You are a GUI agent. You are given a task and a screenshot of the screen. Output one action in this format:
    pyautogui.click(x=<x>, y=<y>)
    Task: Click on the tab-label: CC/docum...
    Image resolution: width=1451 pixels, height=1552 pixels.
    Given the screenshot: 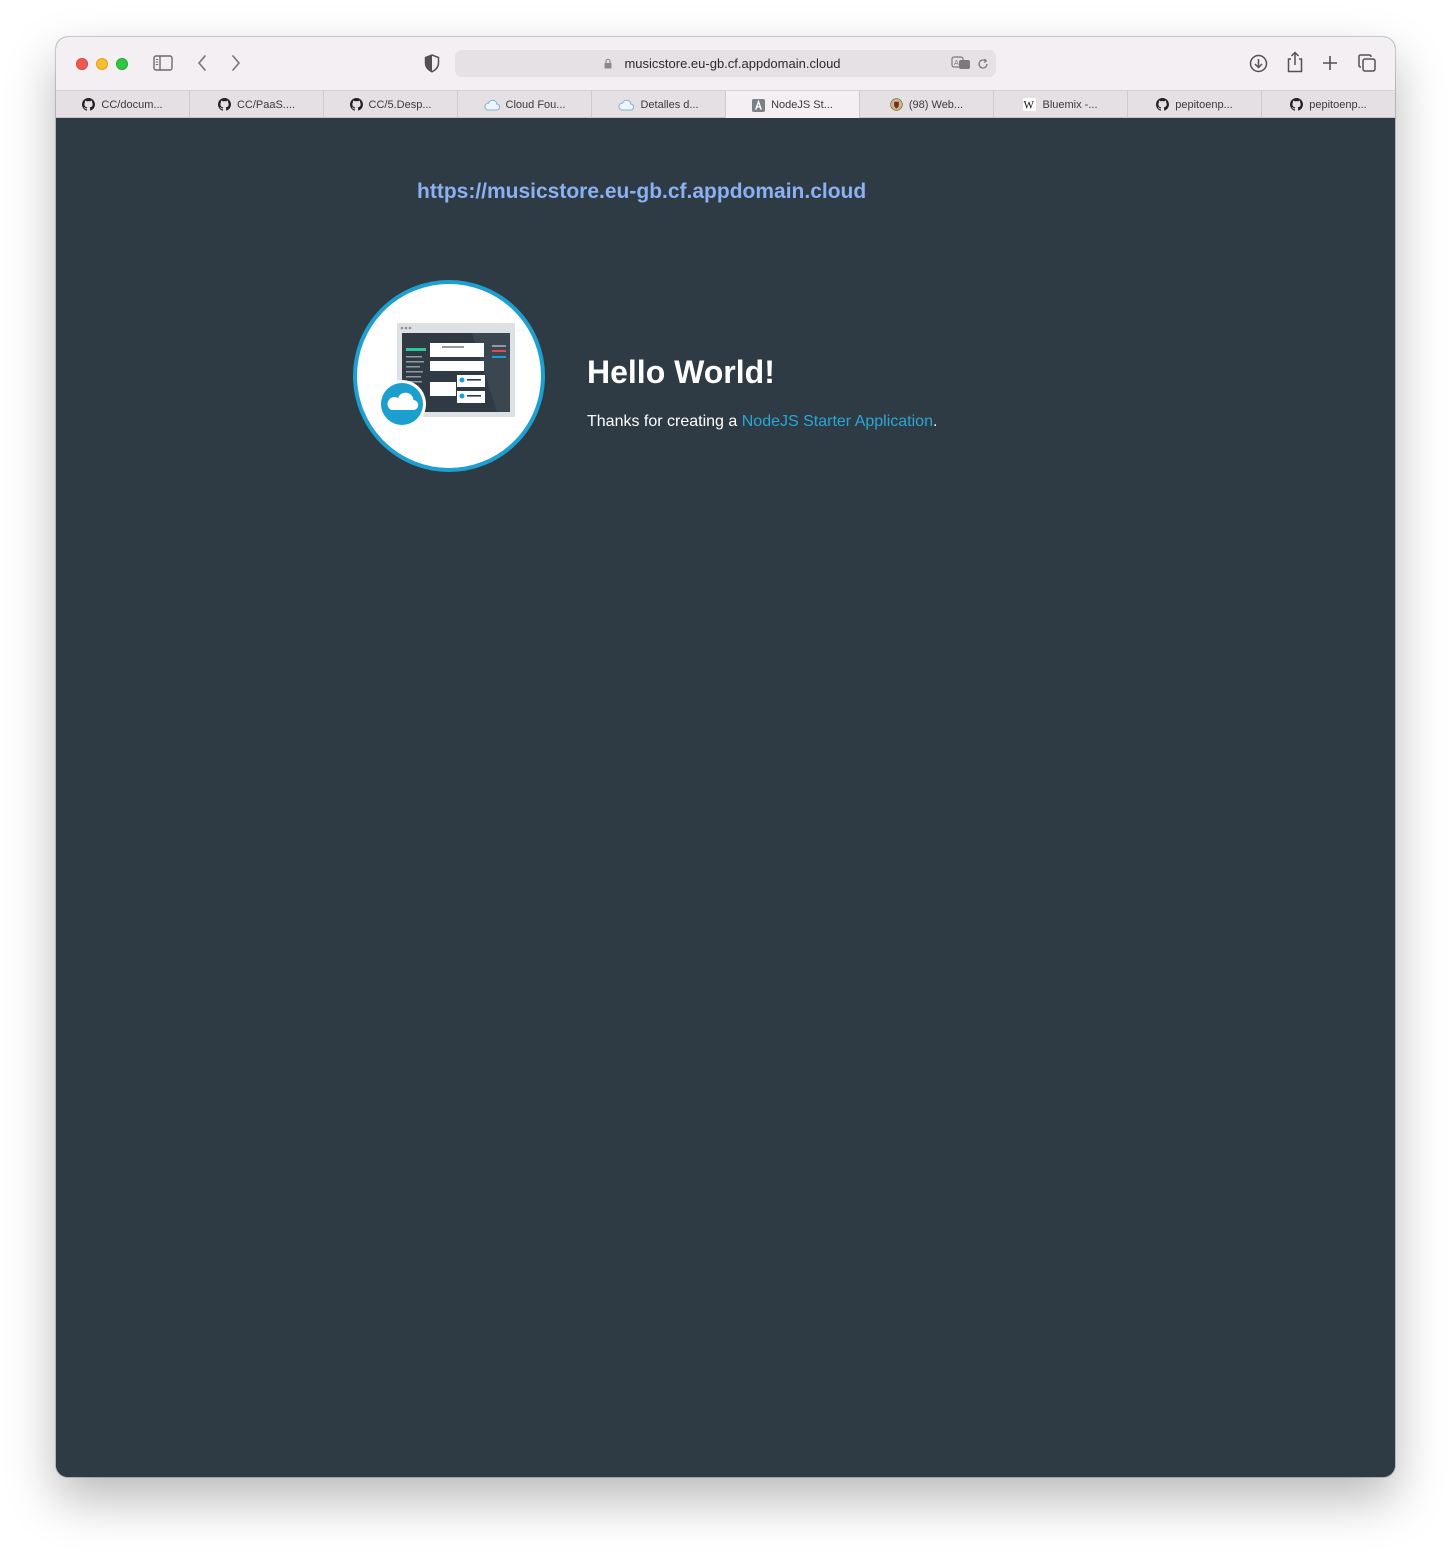 What is the action you would take?
    pyautogui.click(x=132, y=104)
    